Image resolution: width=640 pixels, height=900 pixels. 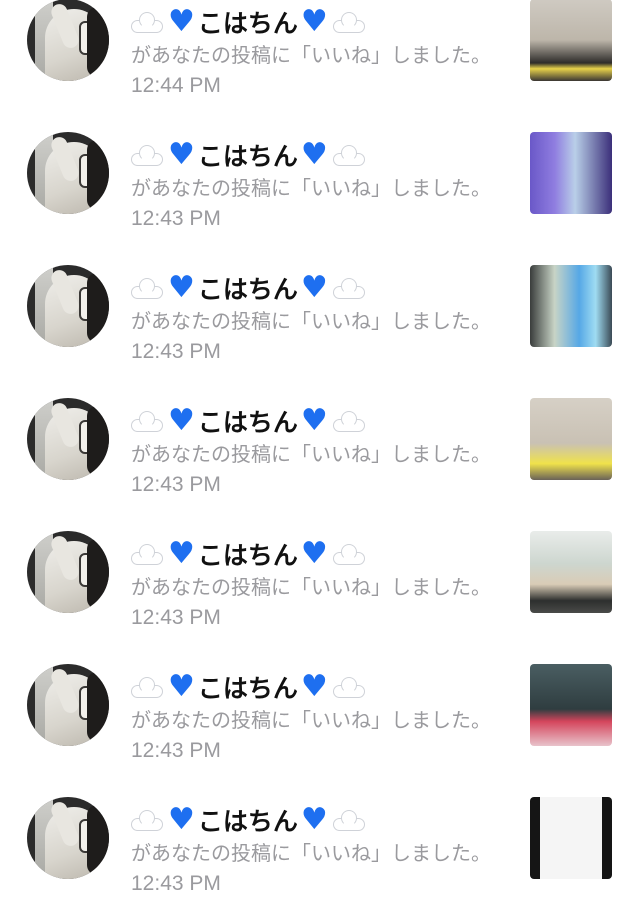 What do you see at coordinates (176, 883) in the screenshot?
I see `notification-timestamp: 12:43 PM` at bounding box center [176, 883].